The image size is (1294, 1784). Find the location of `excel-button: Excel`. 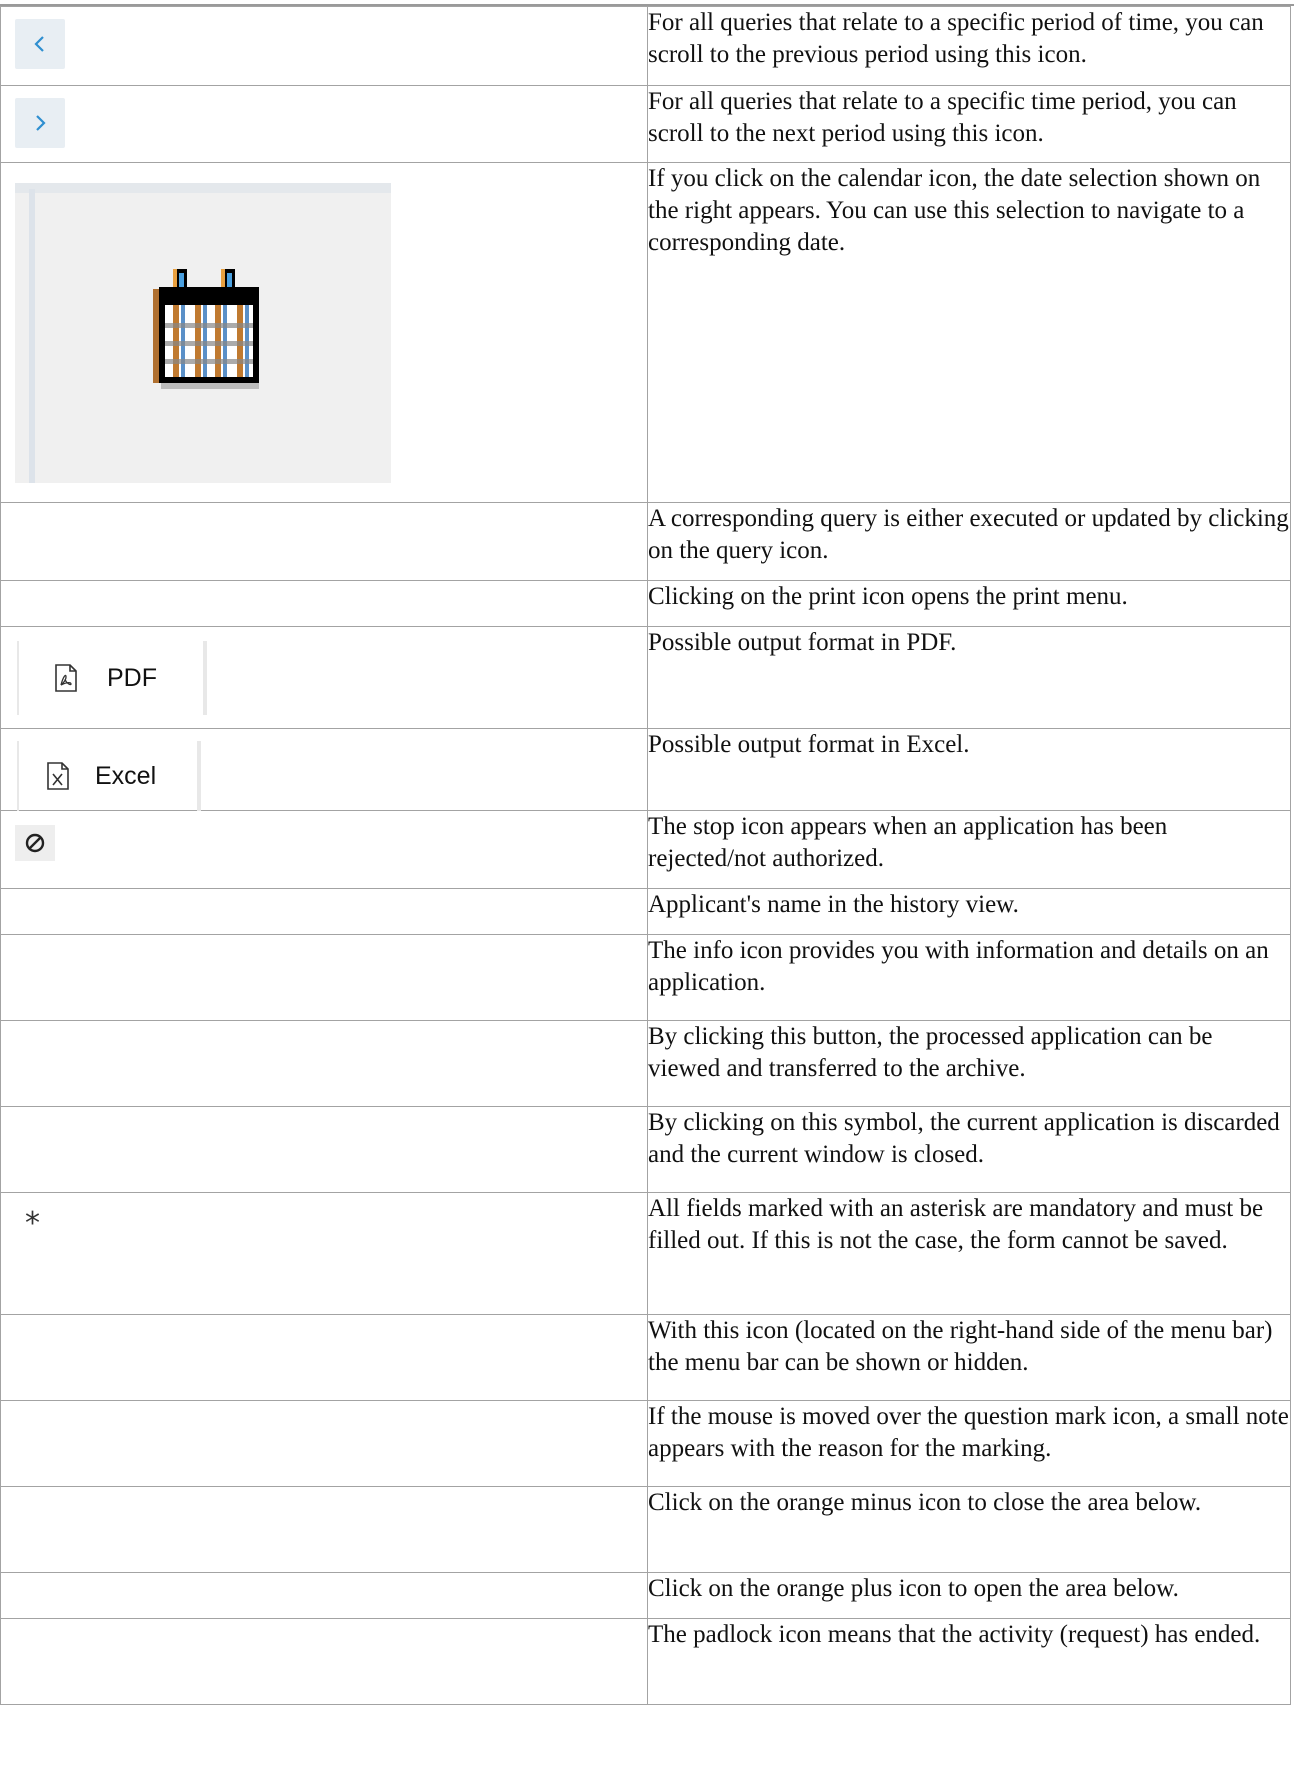

excel-button: Excel is located at coordinates (109, 776).